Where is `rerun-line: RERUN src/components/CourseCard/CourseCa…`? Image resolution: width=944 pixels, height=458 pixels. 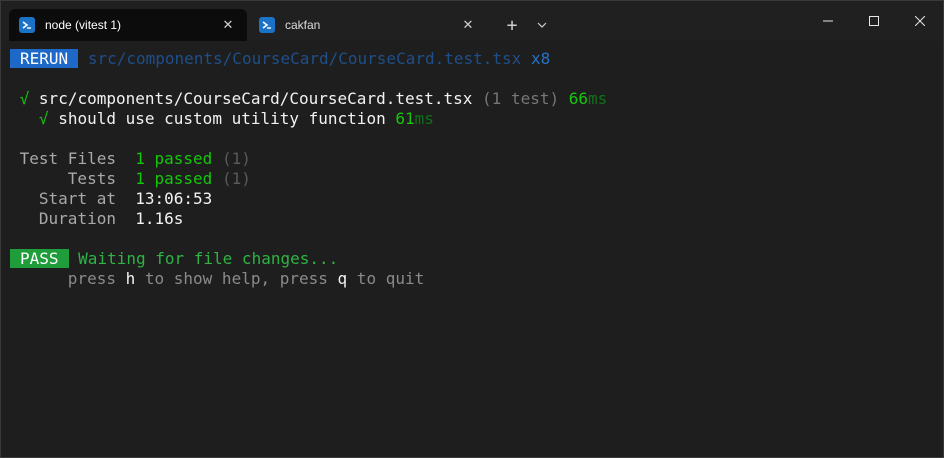 rerun-line: RERUN src/components/CourseCard/CourseCa… is located at coordinates (280, 59).